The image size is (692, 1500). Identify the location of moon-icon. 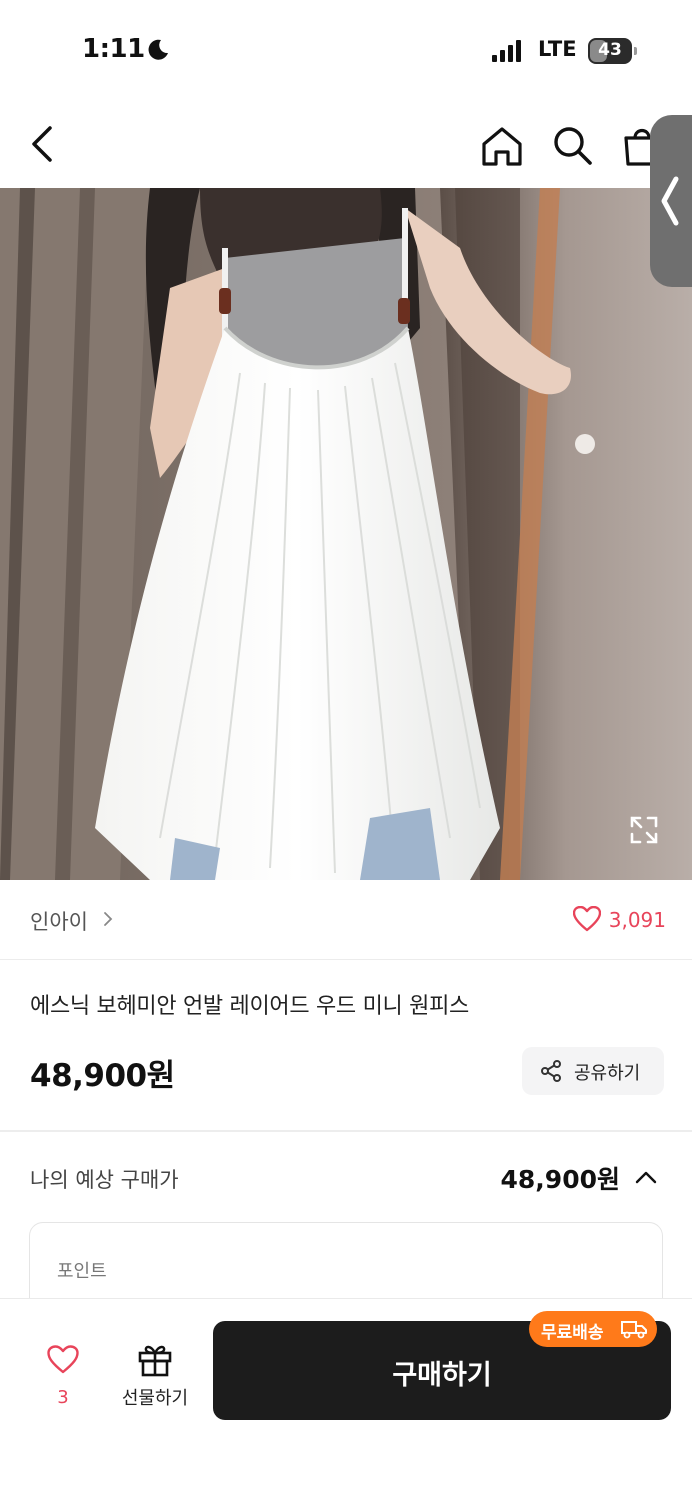
(158, 49).